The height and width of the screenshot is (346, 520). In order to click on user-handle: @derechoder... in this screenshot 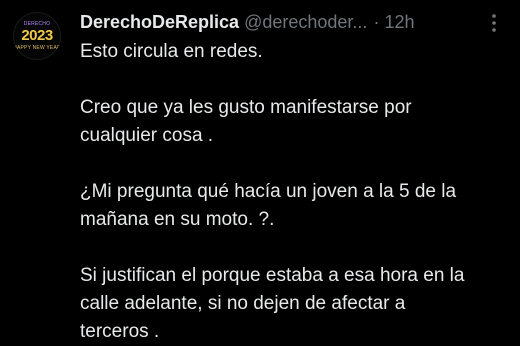, I will do `click(305, 22)`.